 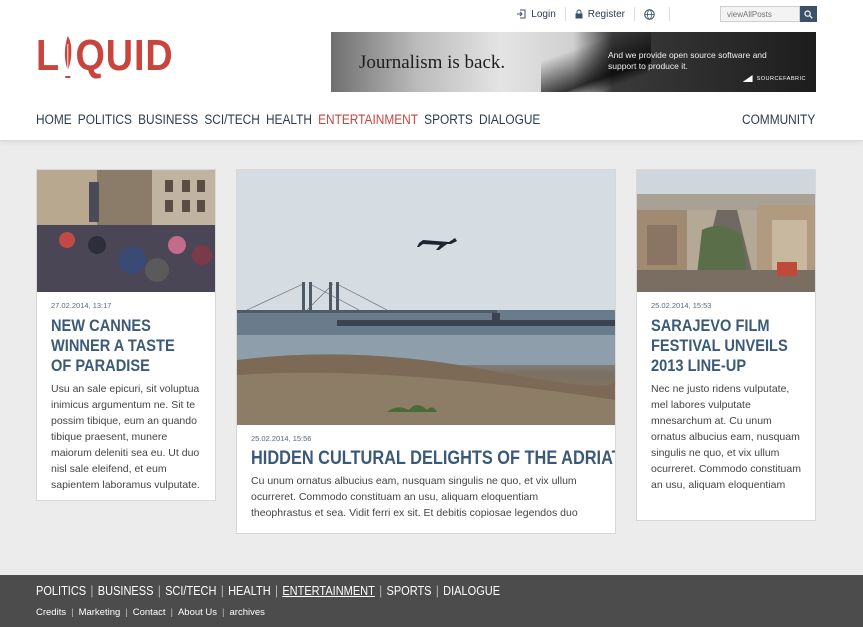 What do you see at coordinates (521, 14) in the screenshot?
I see `login-icon` at bounding box center [521, 14].